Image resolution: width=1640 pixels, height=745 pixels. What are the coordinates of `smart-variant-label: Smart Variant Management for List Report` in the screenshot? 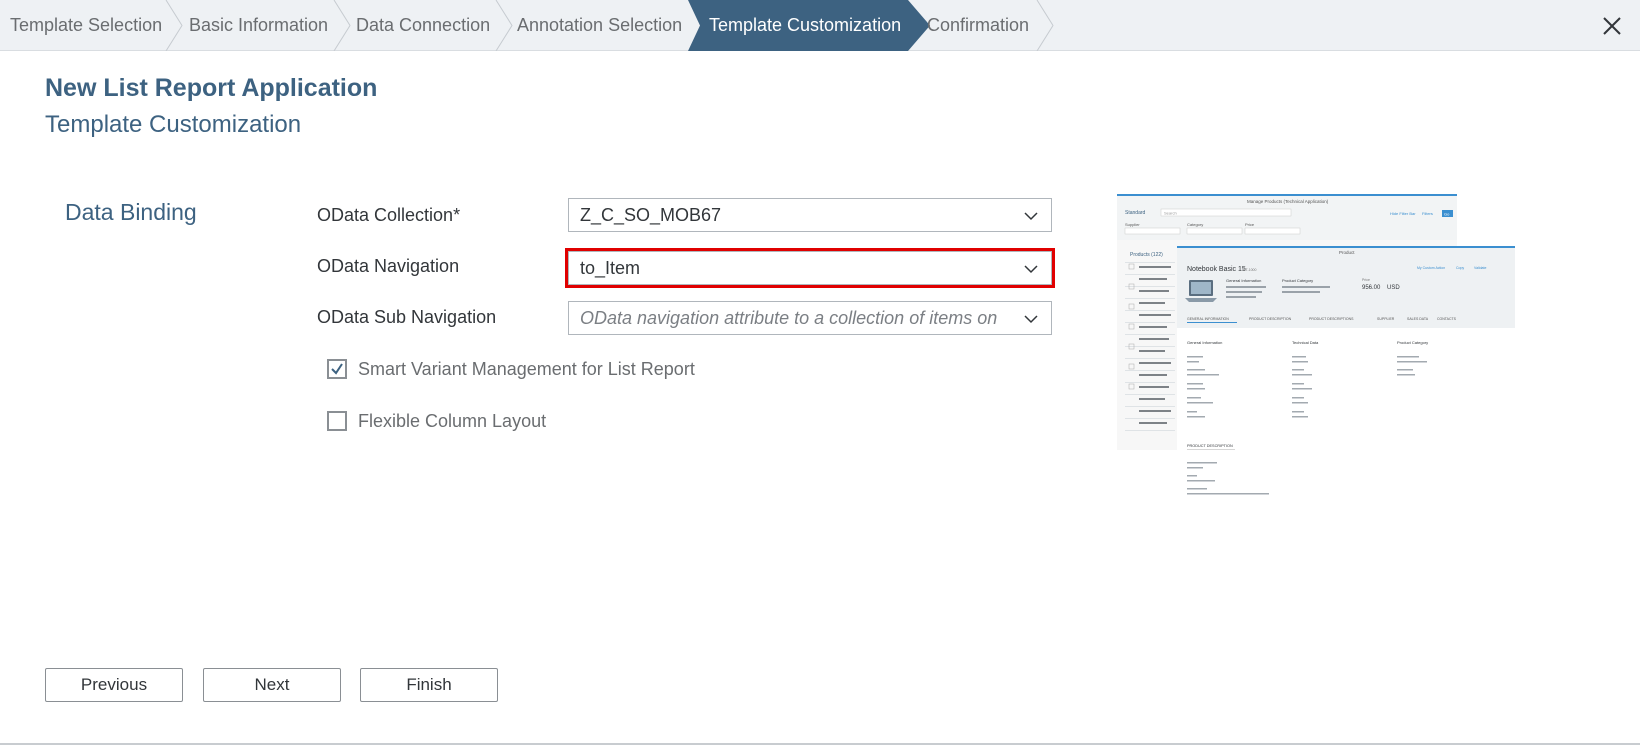 It's located at (526, 368).